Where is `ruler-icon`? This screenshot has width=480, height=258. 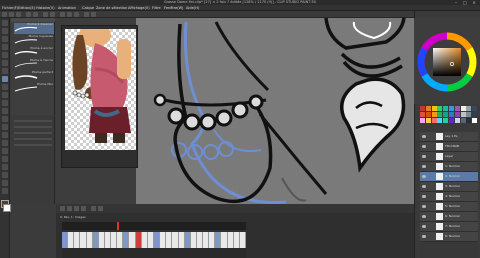
ruler-icon is located at coordinates (93, 14).